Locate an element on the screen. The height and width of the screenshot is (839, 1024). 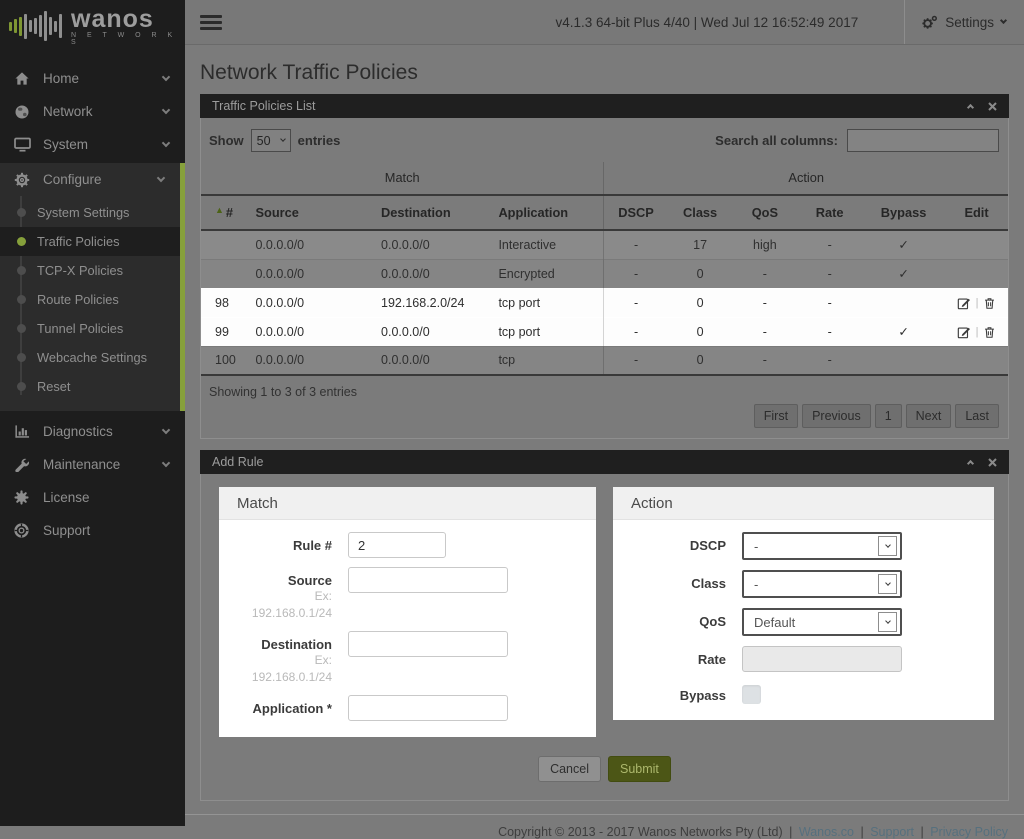
brand-tagline: N E T W O R K S is located at coordinates (124, 38).